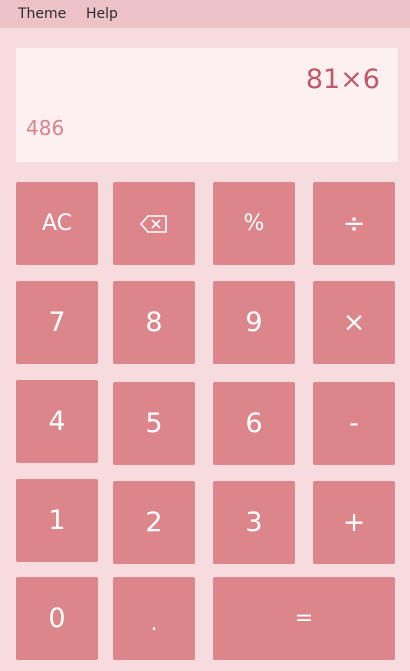 This screenshot has width=410, height=671. What do you see at coordinates (205, 14) in the screenshot?
I see `menu-bar: Theme Help` at bounding box center [205, 14].